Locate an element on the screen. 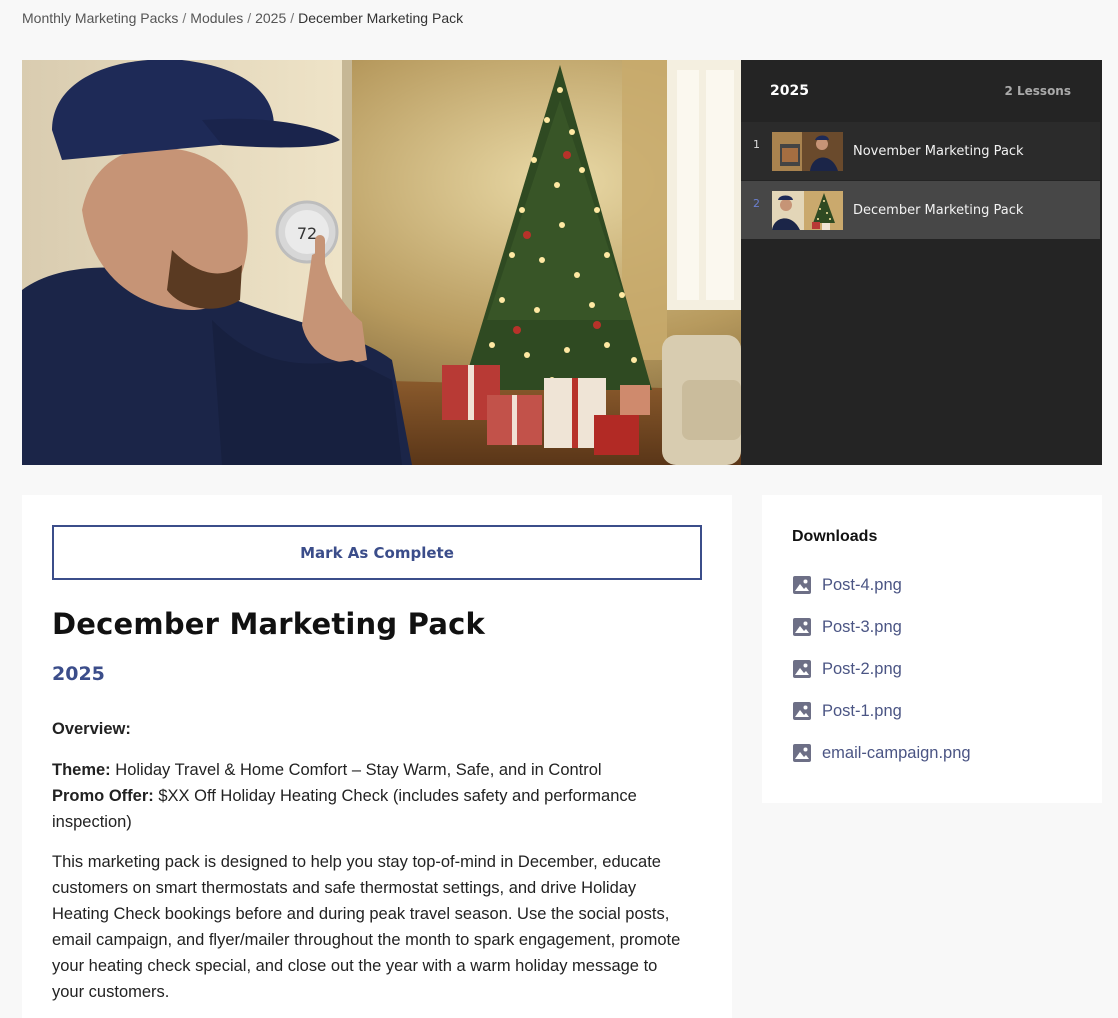 The image size is (1118, 1018). breadcrumb-link-2025: 2025 is located at coordinates (270, 18).